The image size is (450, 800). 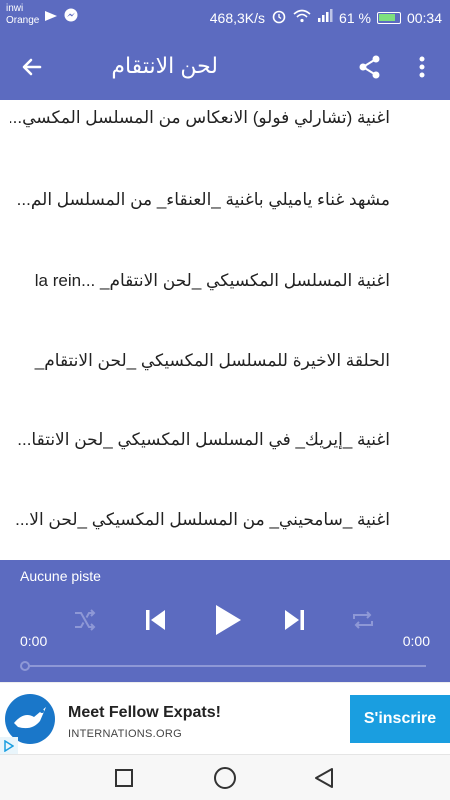 I want to click on seek-bar, so click(x=225, y=666).